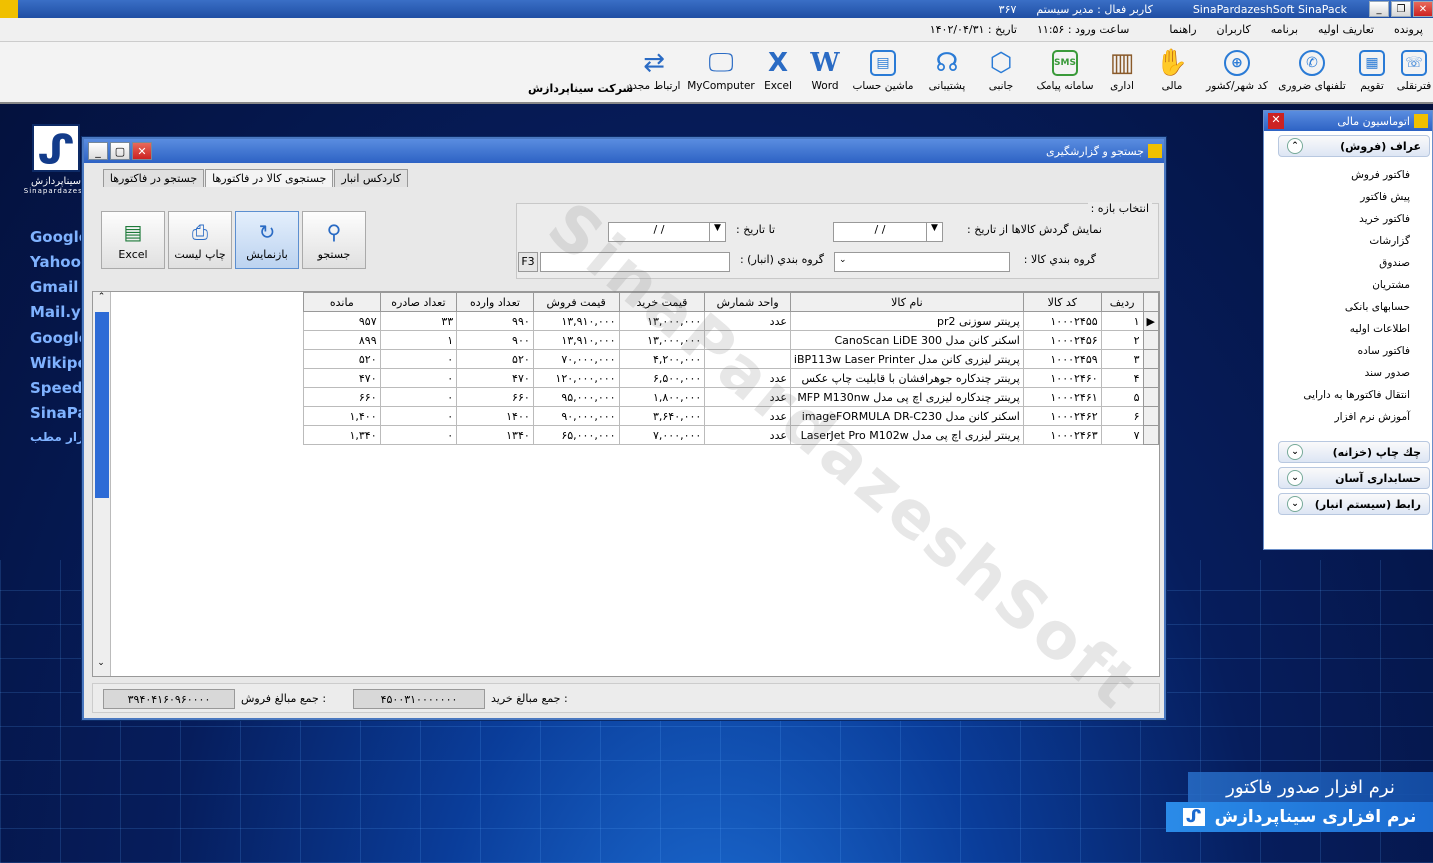 The image size is (1433, 863). Describe the element at coordinates (635, 262) in the screenshot. I see `warehouse-input` at that location.